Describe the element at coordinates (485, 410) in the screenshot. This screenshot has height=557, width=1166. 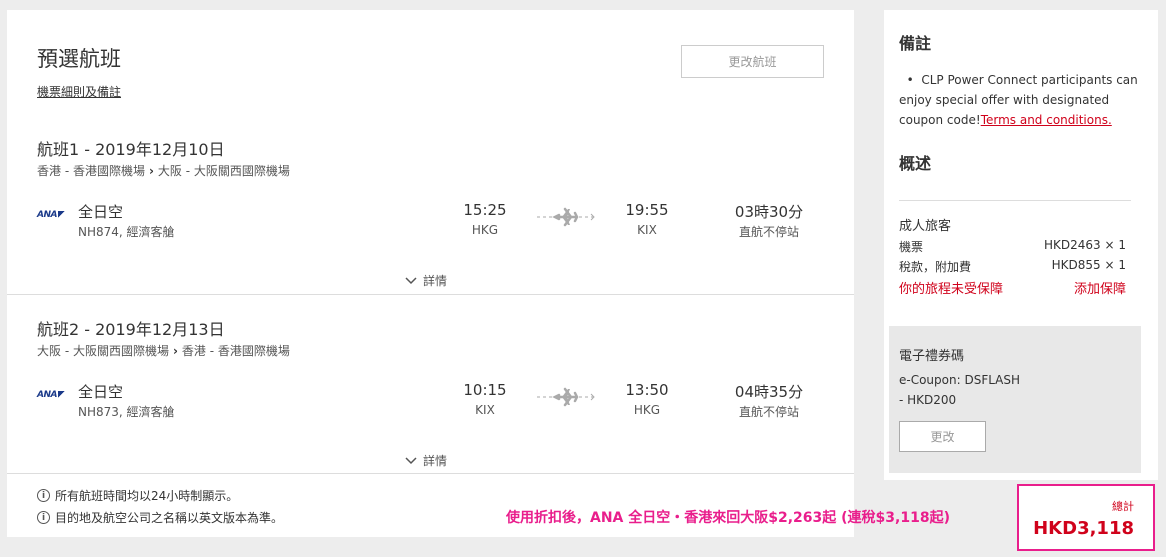
I see `departure-airport-code: KIX` at that location.